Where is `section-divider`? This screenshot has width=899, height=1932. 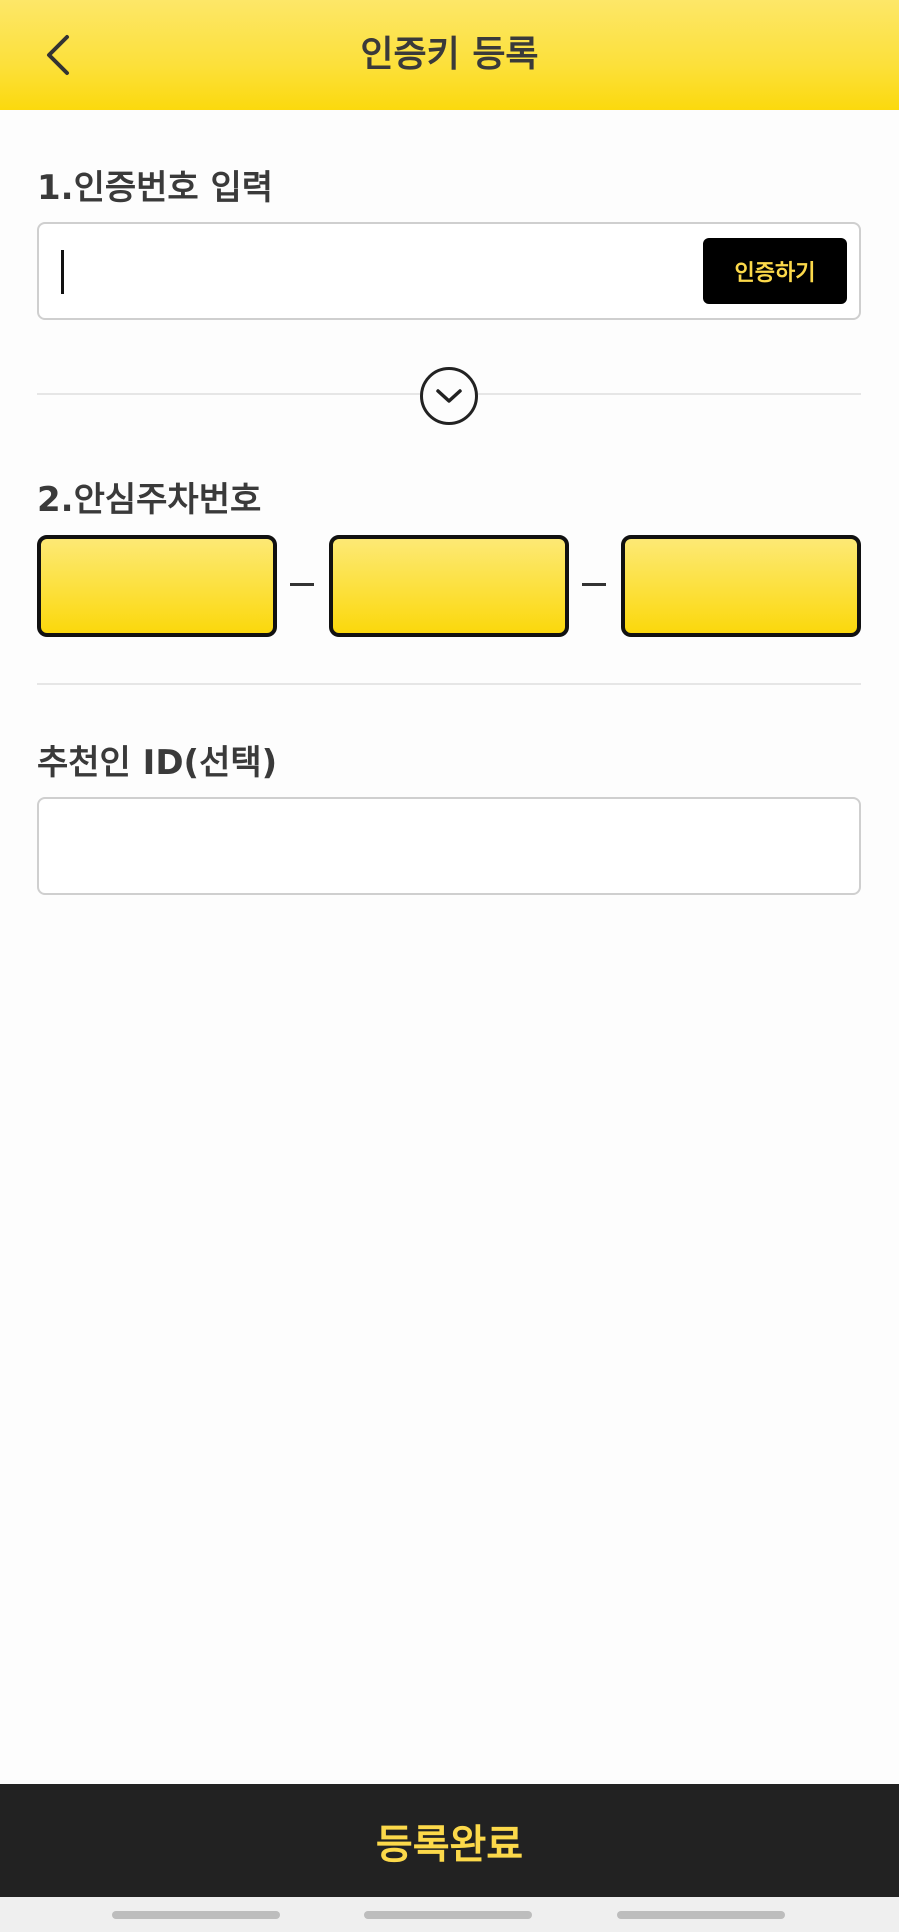
section-divider is located at coordinates (449, 684).